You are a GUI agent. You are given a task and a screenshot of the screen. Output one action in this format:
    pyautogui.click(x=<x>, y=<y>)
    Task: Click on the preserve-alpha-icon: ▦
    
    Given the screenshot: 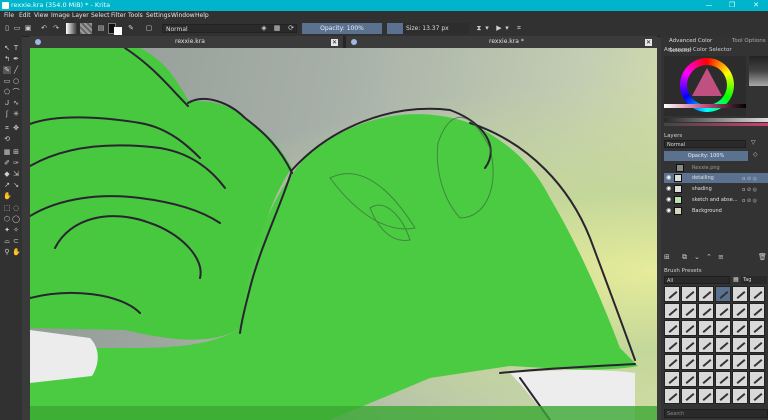 What is the action you would take?
    pyautogui.click(x=277, y=28)
    